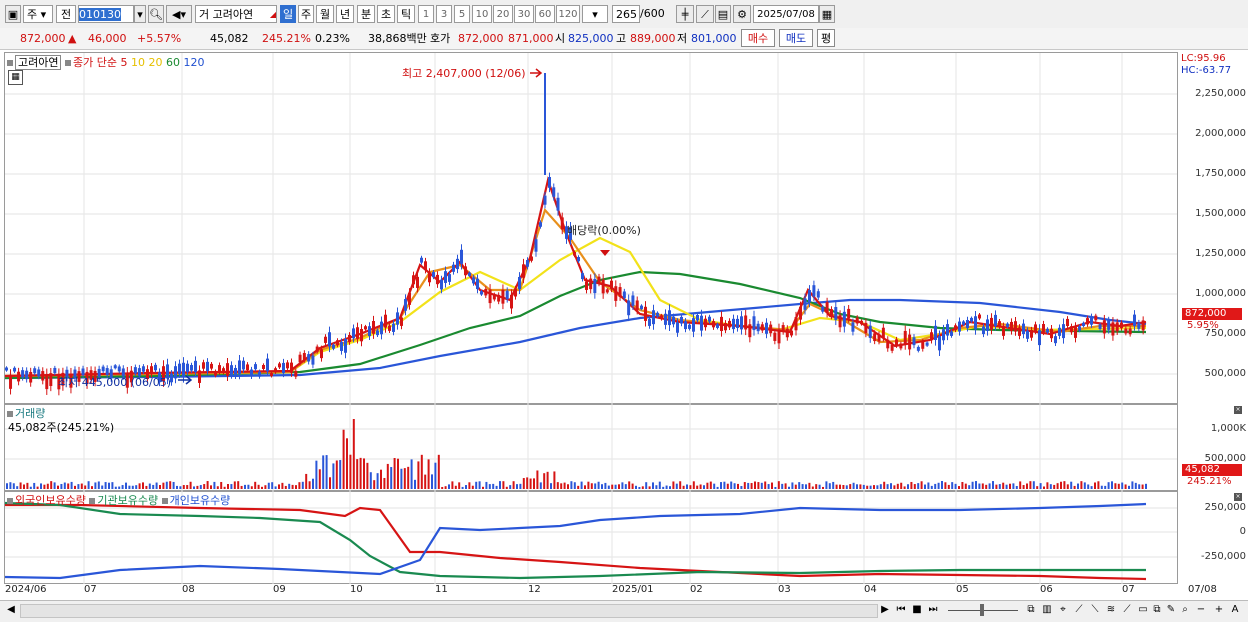 The width and height of the screenshot is (1248, 622). I want to click on x-tick: 06, so click(1046, 589).